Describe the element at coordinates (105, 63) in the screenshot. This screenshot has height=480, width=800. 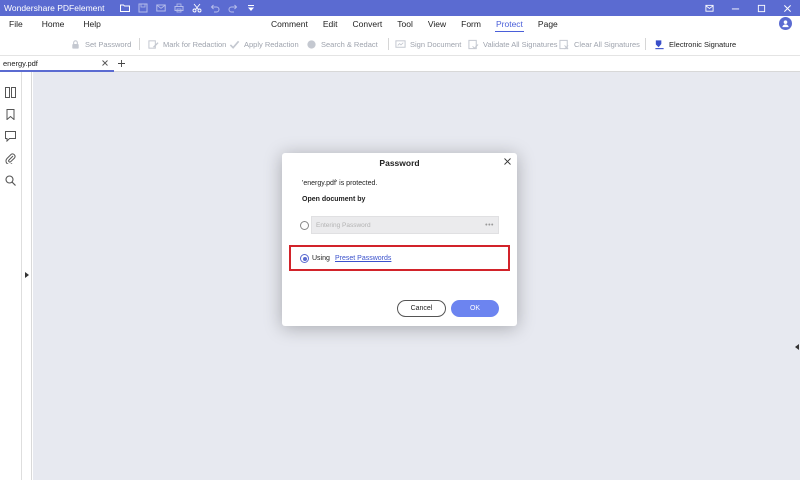
I see `close-tab-icon` at that location.